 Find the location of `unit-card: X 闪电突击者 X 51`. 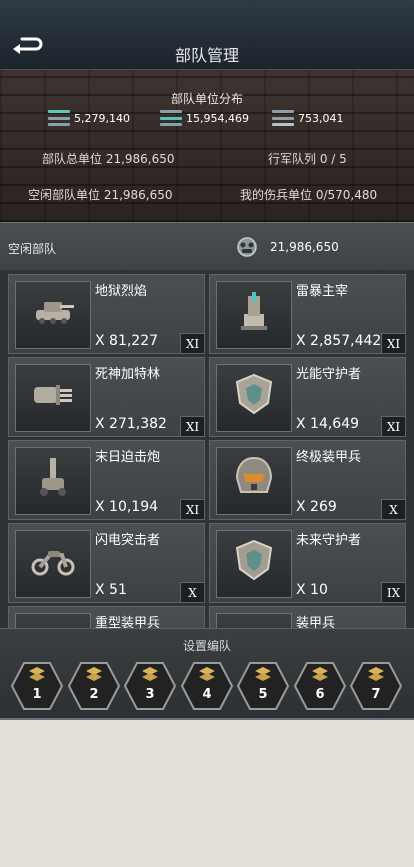

unit-card: X 闪电突击者 X 51 is located at coordinates (106, 563).